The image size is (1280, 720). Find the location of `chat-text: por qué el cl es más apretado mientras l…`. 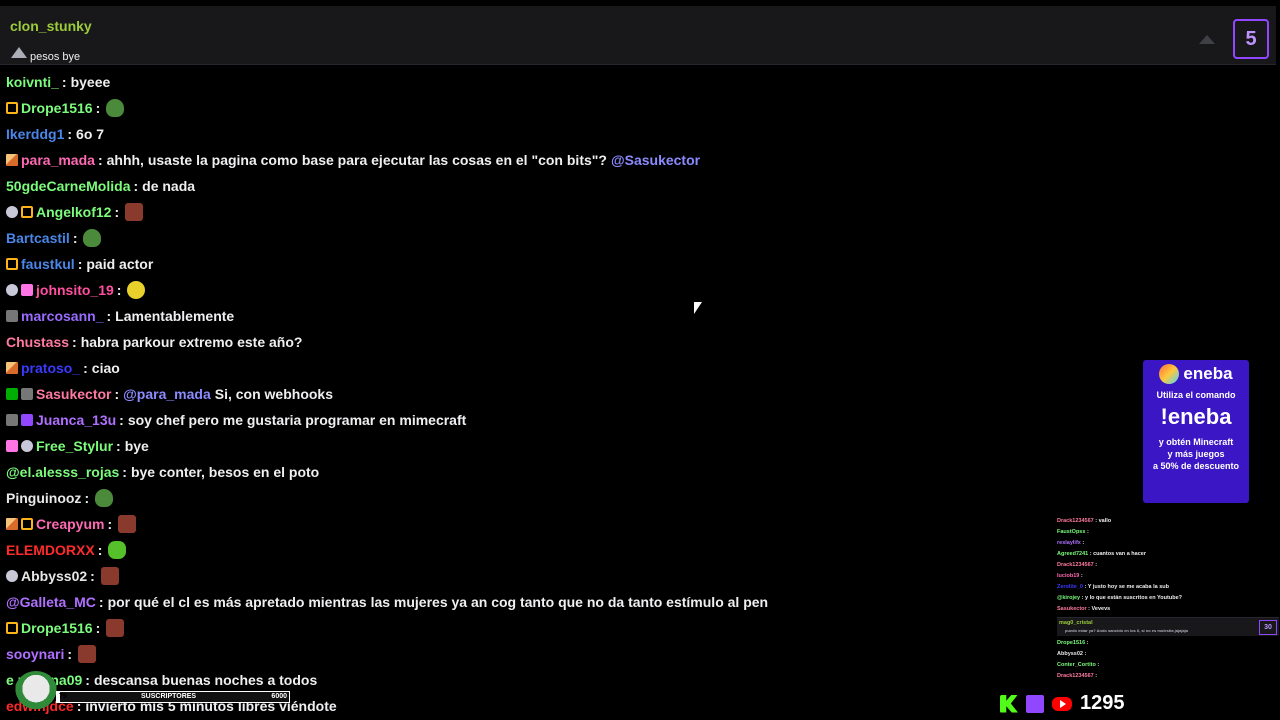

chat-text: por qué el cl es más apretado mientras l… is located at coordinates (438, 602).